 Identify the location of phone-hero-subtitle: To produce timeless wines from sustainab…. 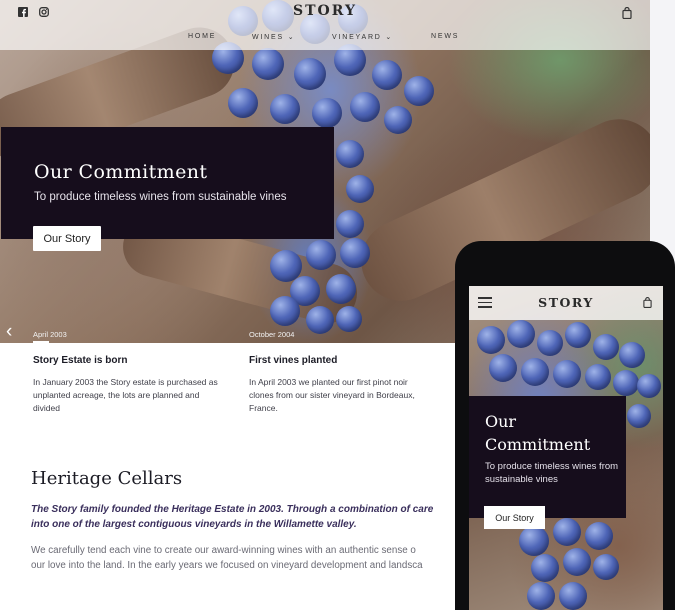
(552, 473).